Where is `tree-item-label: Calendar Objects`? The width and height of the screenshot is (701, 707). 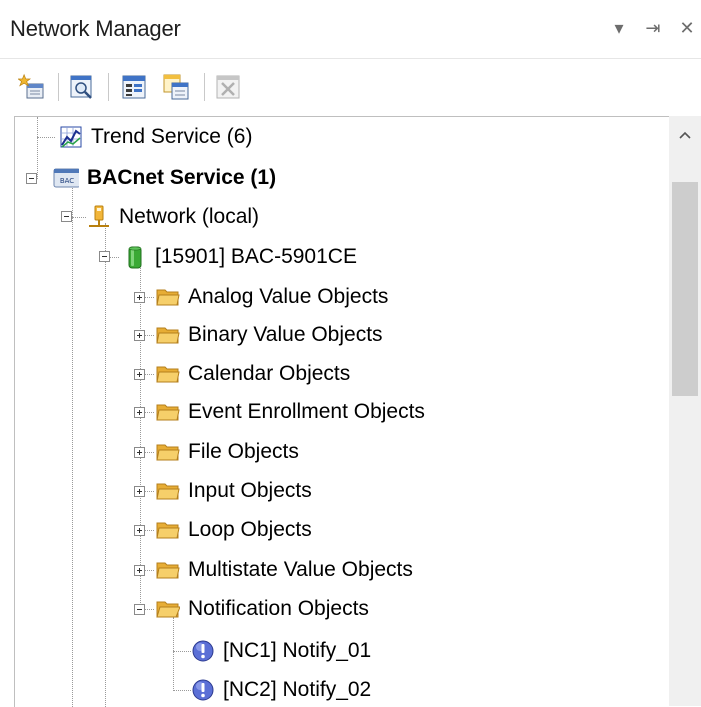 tree-item-label: Calendar Objects is located at coordinates (269, 373).